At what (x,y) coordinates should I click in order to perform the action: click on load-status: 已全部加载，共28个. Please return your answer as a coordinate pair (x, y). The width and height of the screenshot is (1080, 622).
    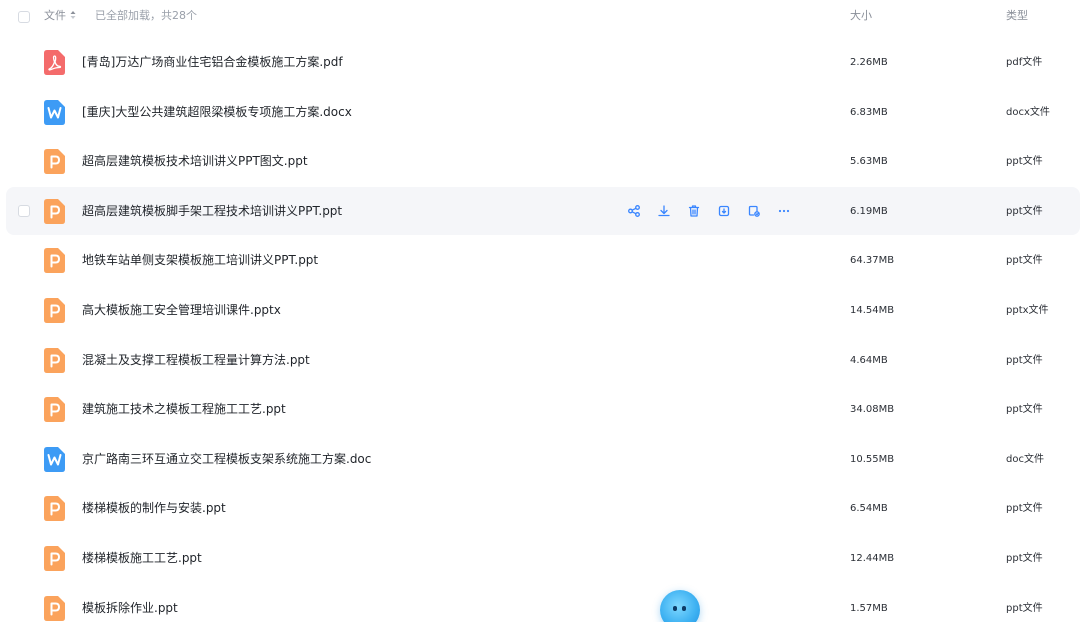
    Looking at the image, I should click on (146, 15).